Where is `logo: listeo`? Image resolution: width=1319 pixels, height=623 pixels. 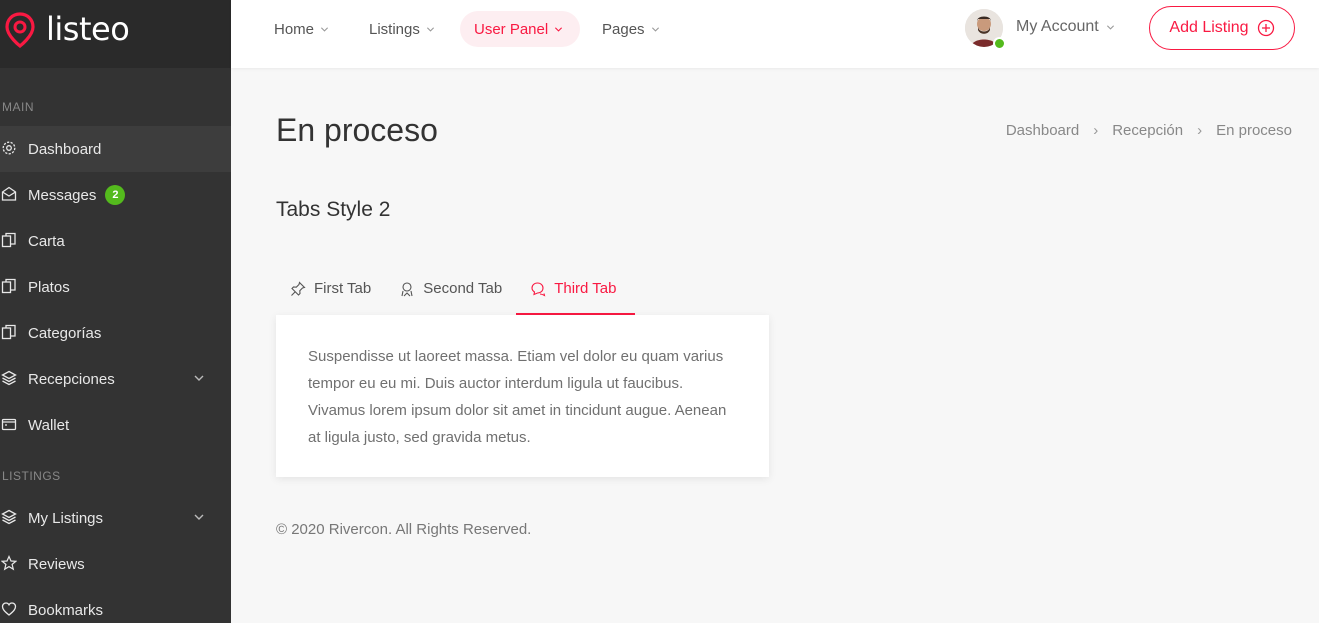 logo: listeo is located at coordinates (115, 34).